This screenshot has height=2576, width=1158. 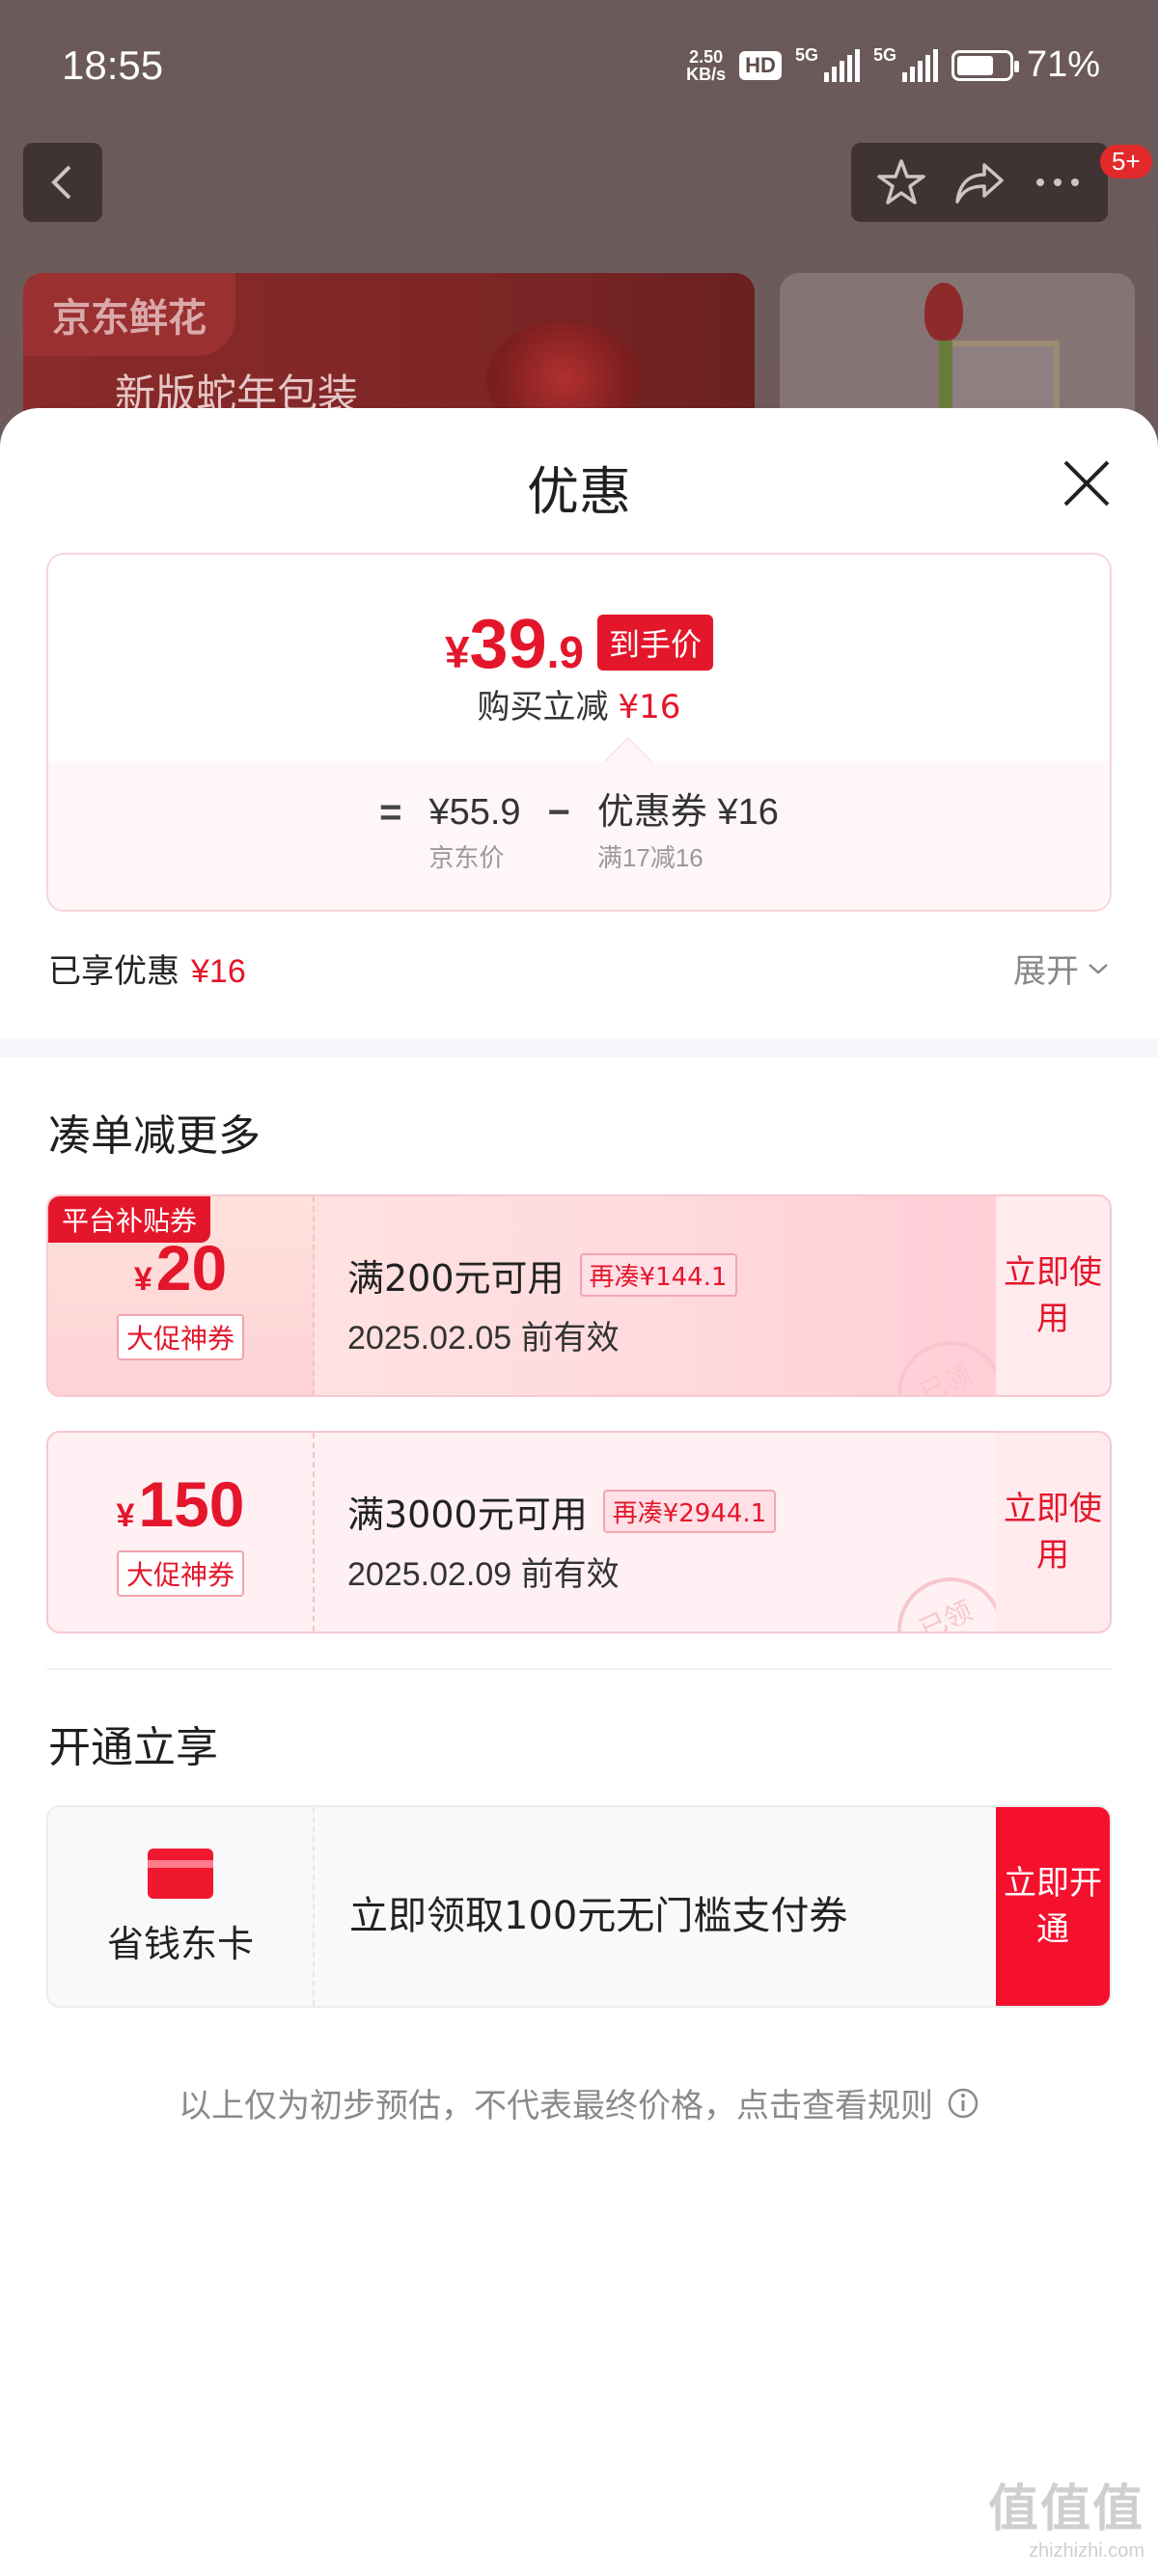 I want to click on savings-card-offer: 省钱东卡 立即领取100元无门槛支付券 立即开通, so click(x=579, y=1906).